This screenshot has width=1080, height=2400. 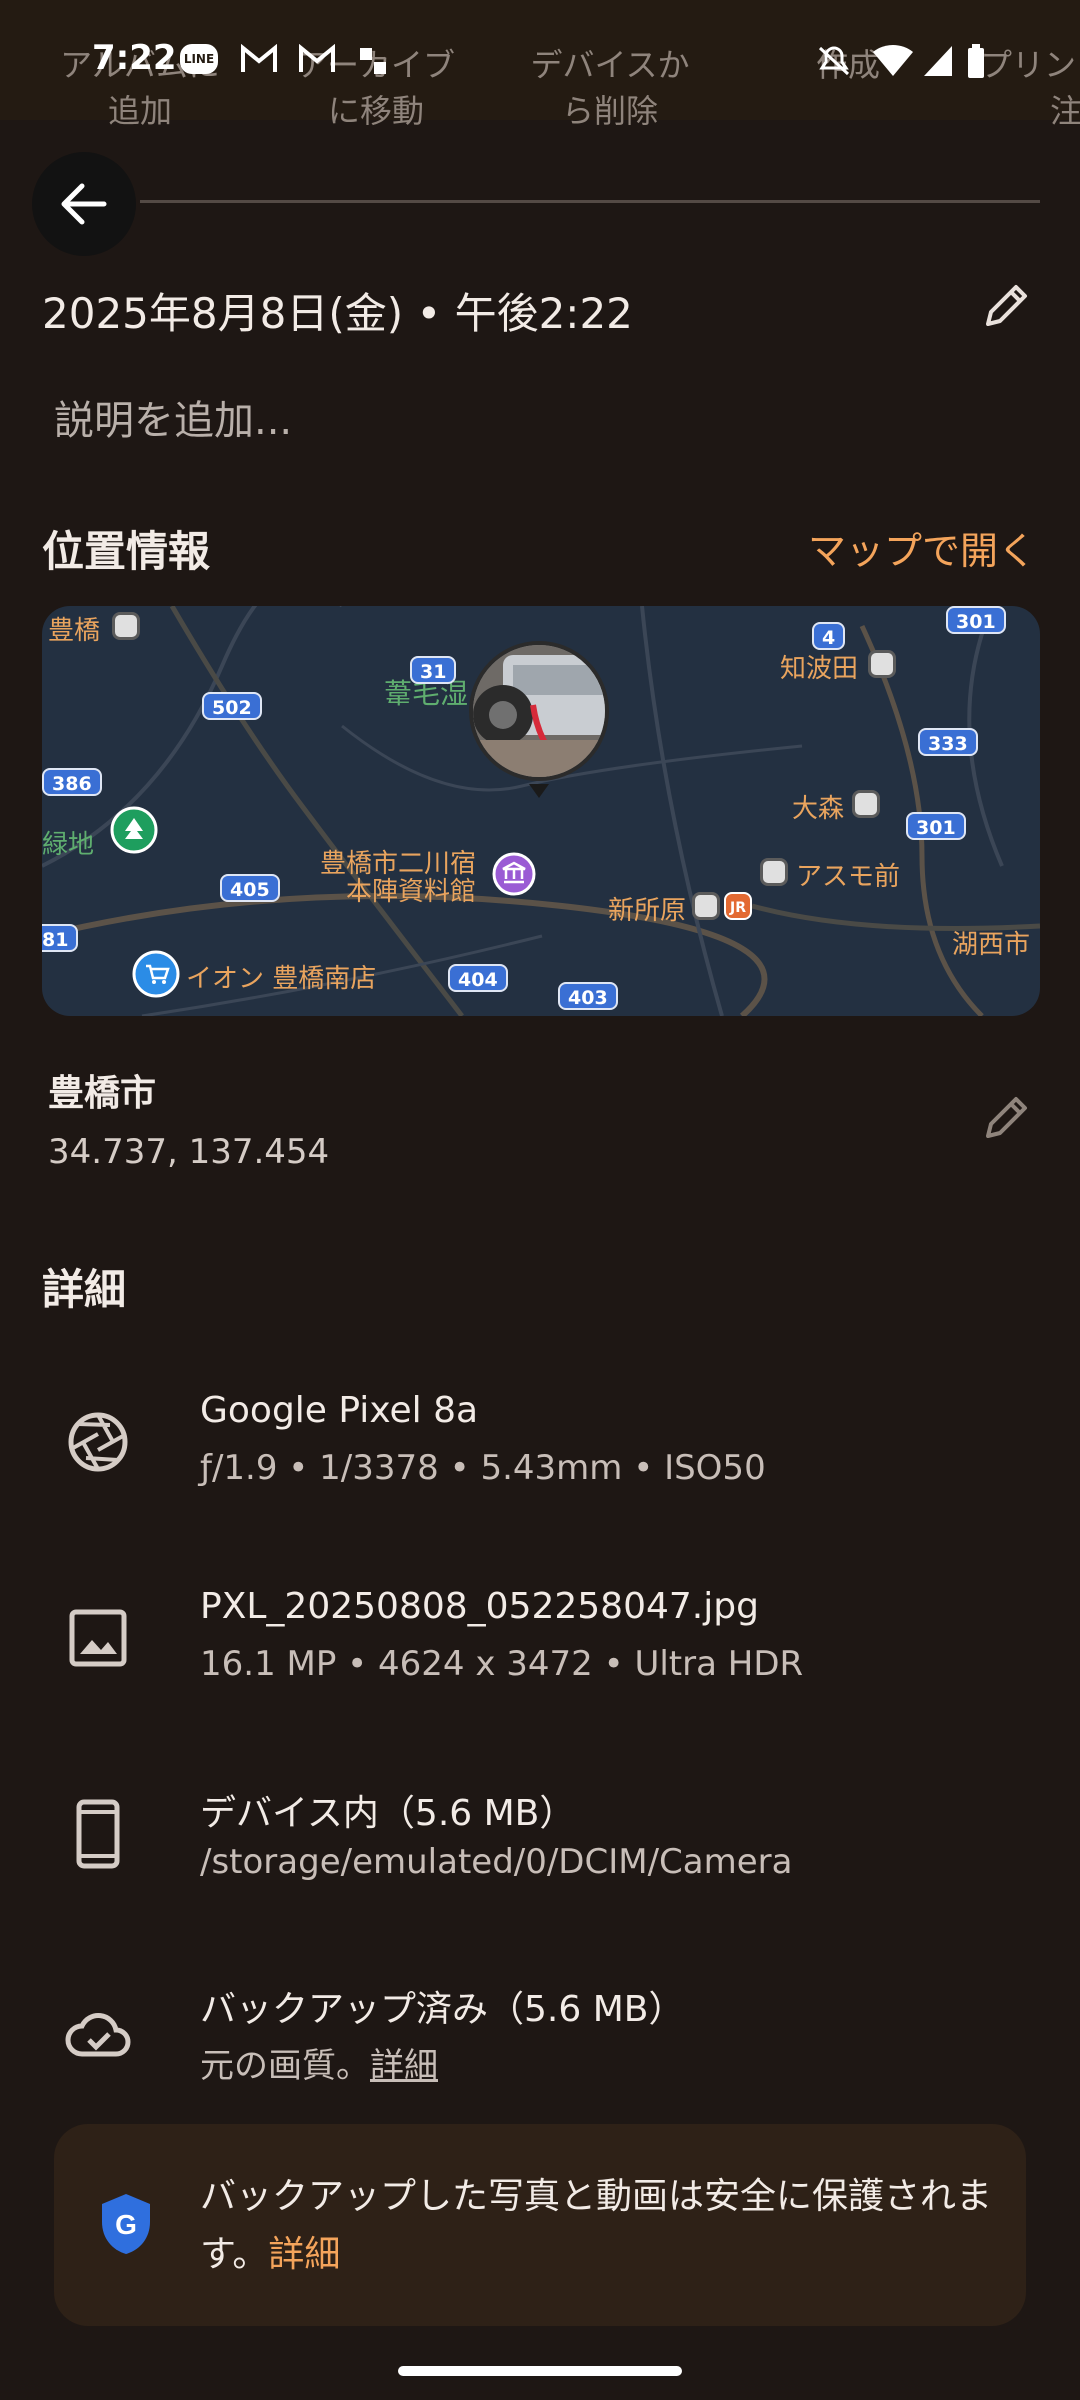 What do you see at coordinates (938, 61) in the screenshot?
I see `signal-icon` at bounding box center [938, 61].